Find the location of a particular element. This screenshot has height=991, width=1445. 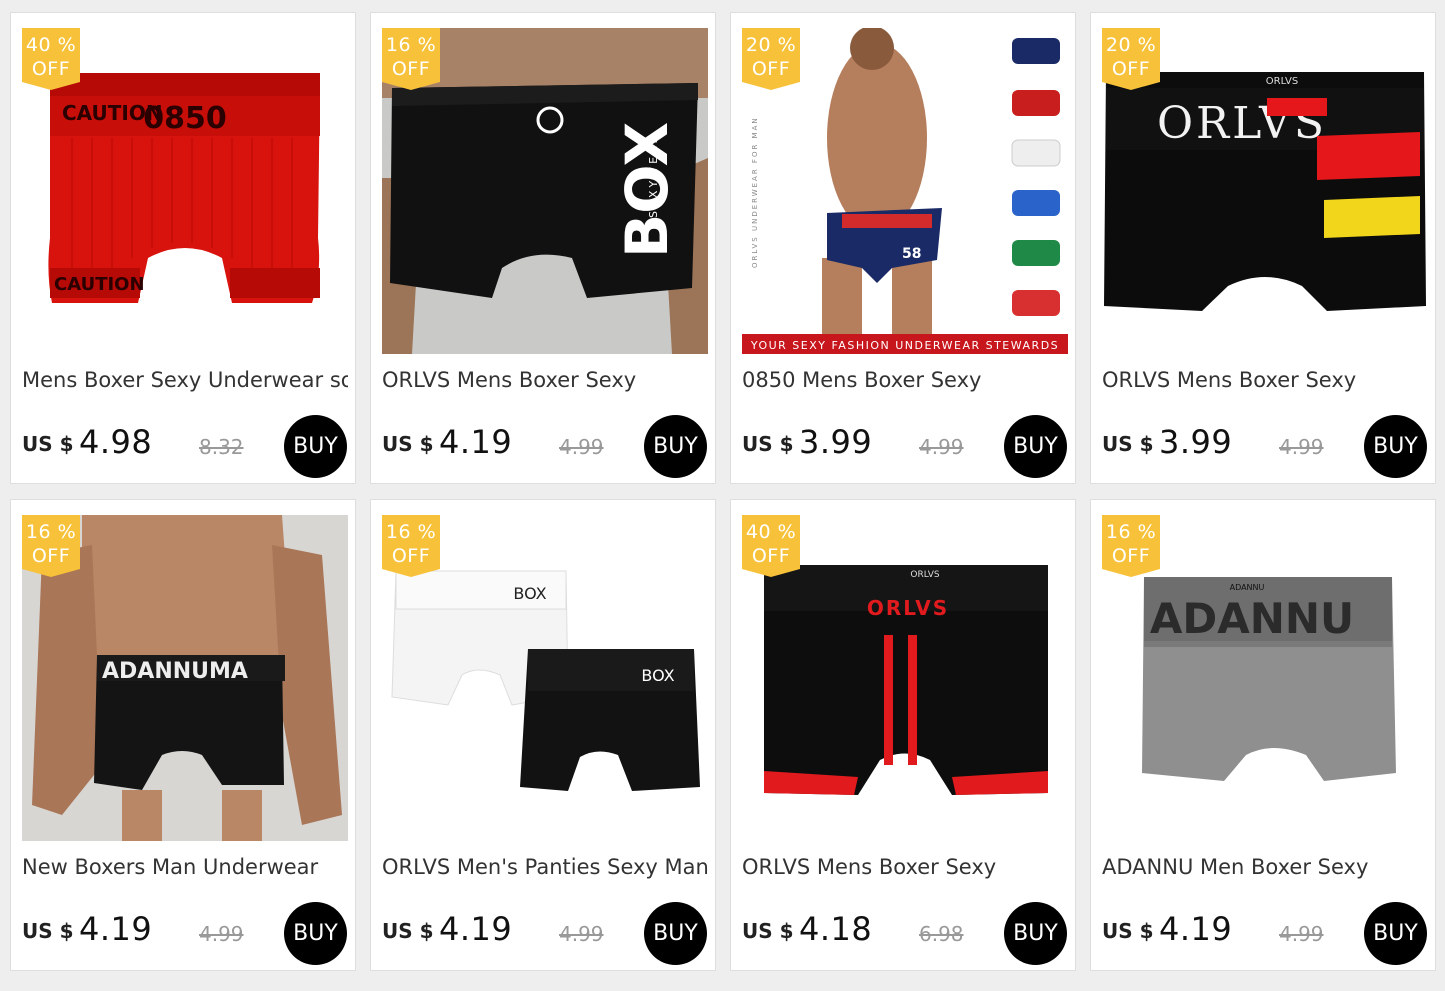

svg-text: ADANNUMA is located at coordinates (175, 671).